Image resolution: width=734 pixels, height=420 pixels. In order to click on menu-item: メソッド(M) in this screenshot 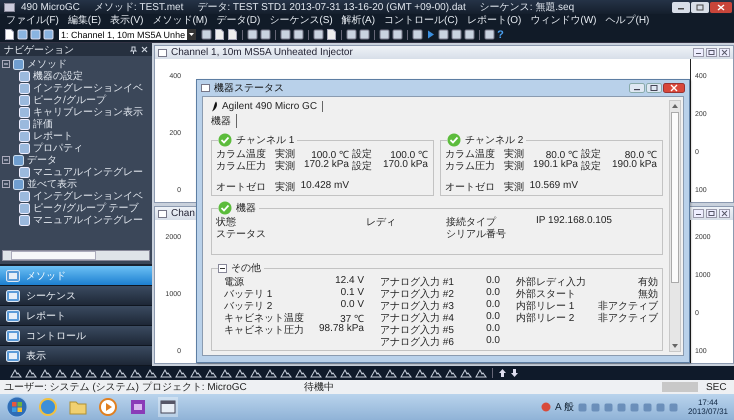, I will do `click(180, 20)`.